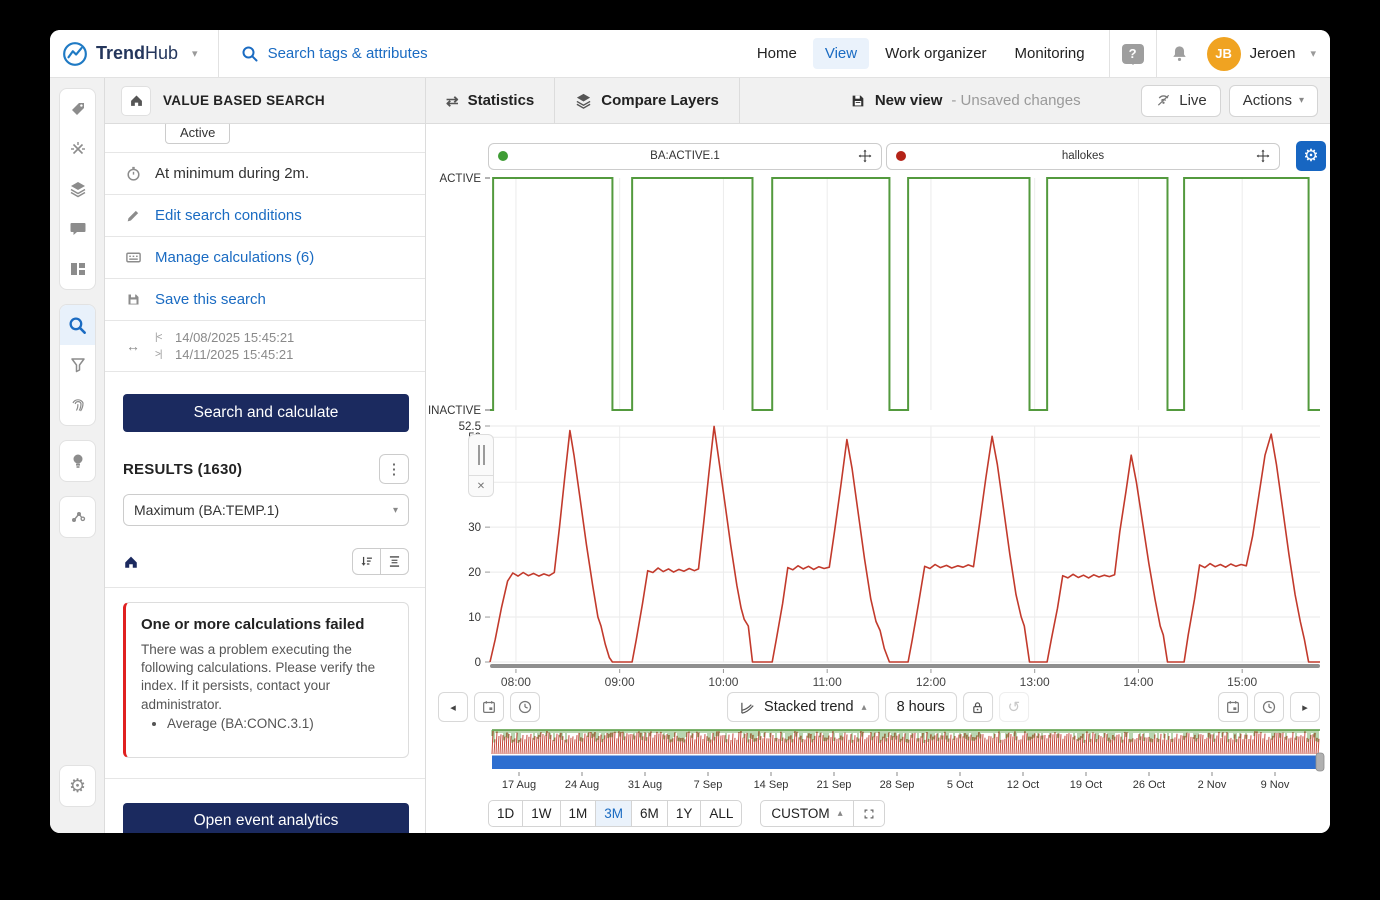 This screenshot has width=1380, height=900. I want to click on active-state-chip: Active, so click(198, 134).